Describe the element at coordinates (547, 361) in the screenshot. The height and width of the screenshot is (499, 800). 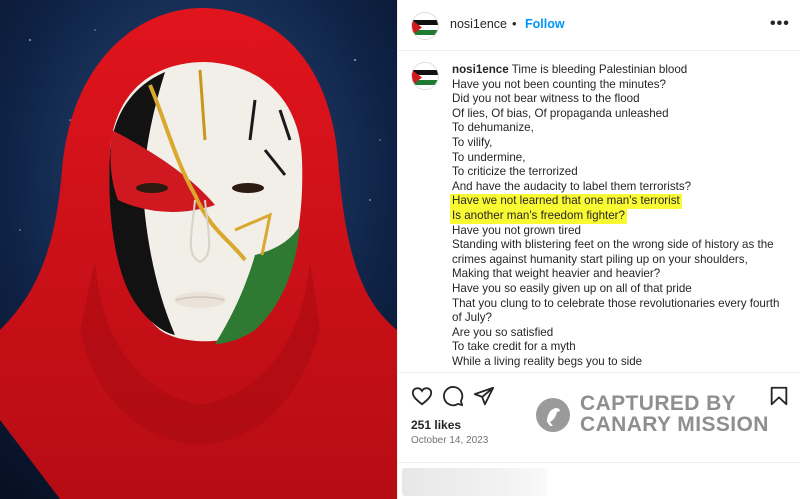
I see `caption-line: While a living reality begs you to side` at that location.